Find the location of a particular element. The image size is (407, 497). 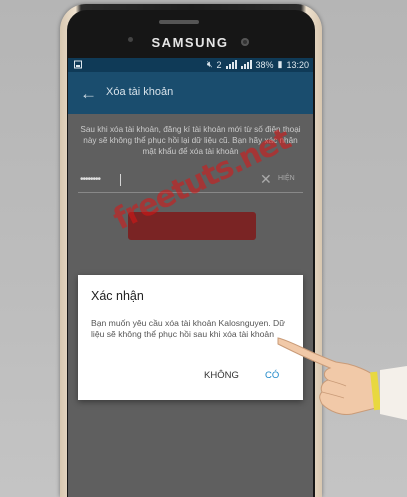

password-value: •••••••• is located at coordinates (90, 179).